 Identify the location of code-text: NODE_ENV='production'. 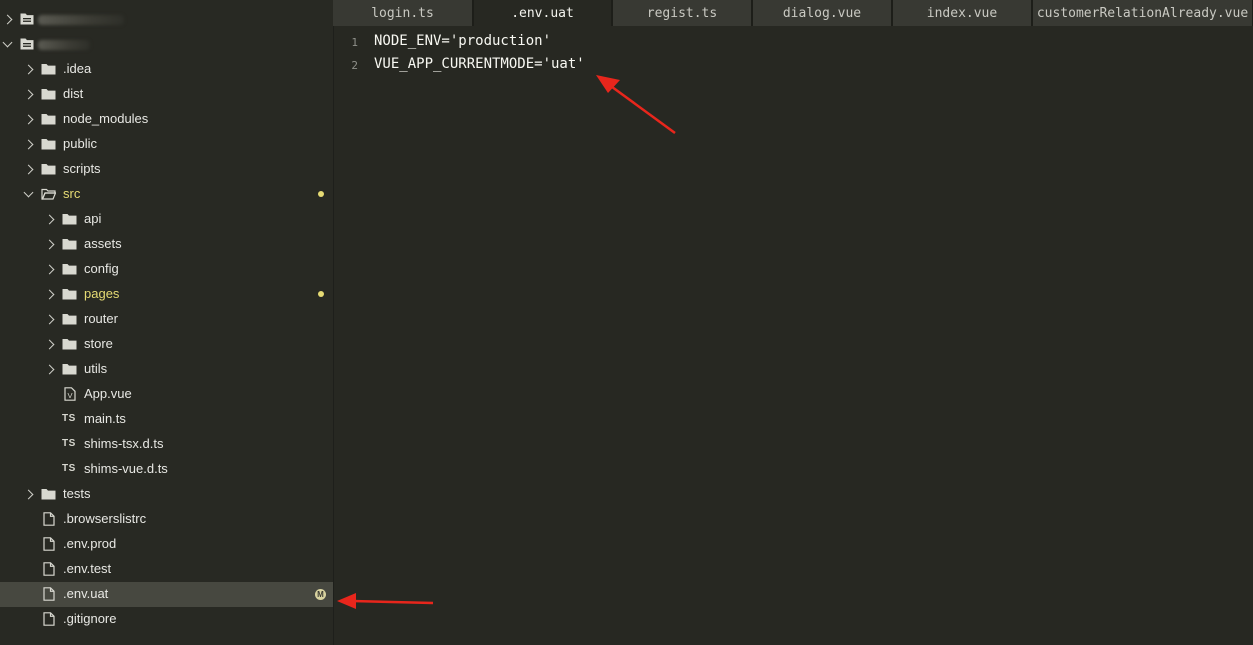
(462, 41).